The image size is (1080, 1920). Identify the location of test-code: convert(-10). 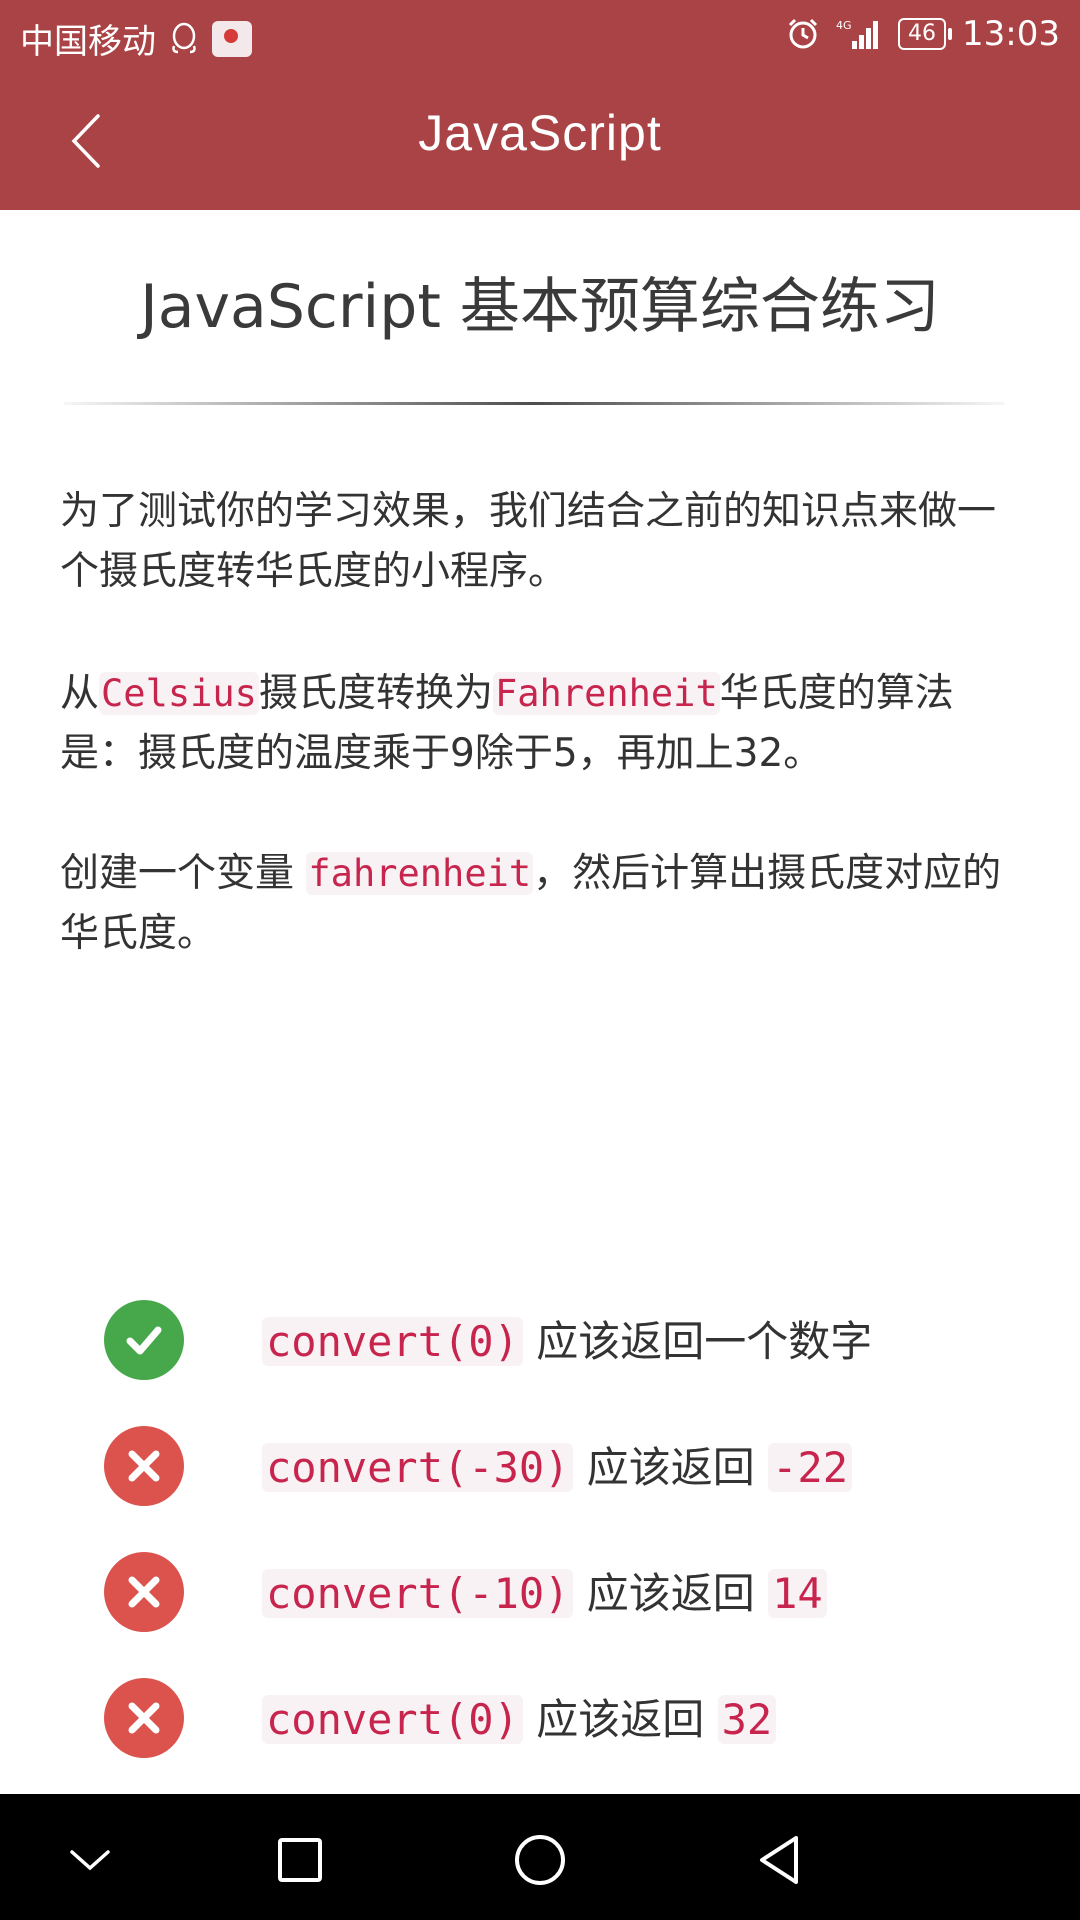
(418, 1593).